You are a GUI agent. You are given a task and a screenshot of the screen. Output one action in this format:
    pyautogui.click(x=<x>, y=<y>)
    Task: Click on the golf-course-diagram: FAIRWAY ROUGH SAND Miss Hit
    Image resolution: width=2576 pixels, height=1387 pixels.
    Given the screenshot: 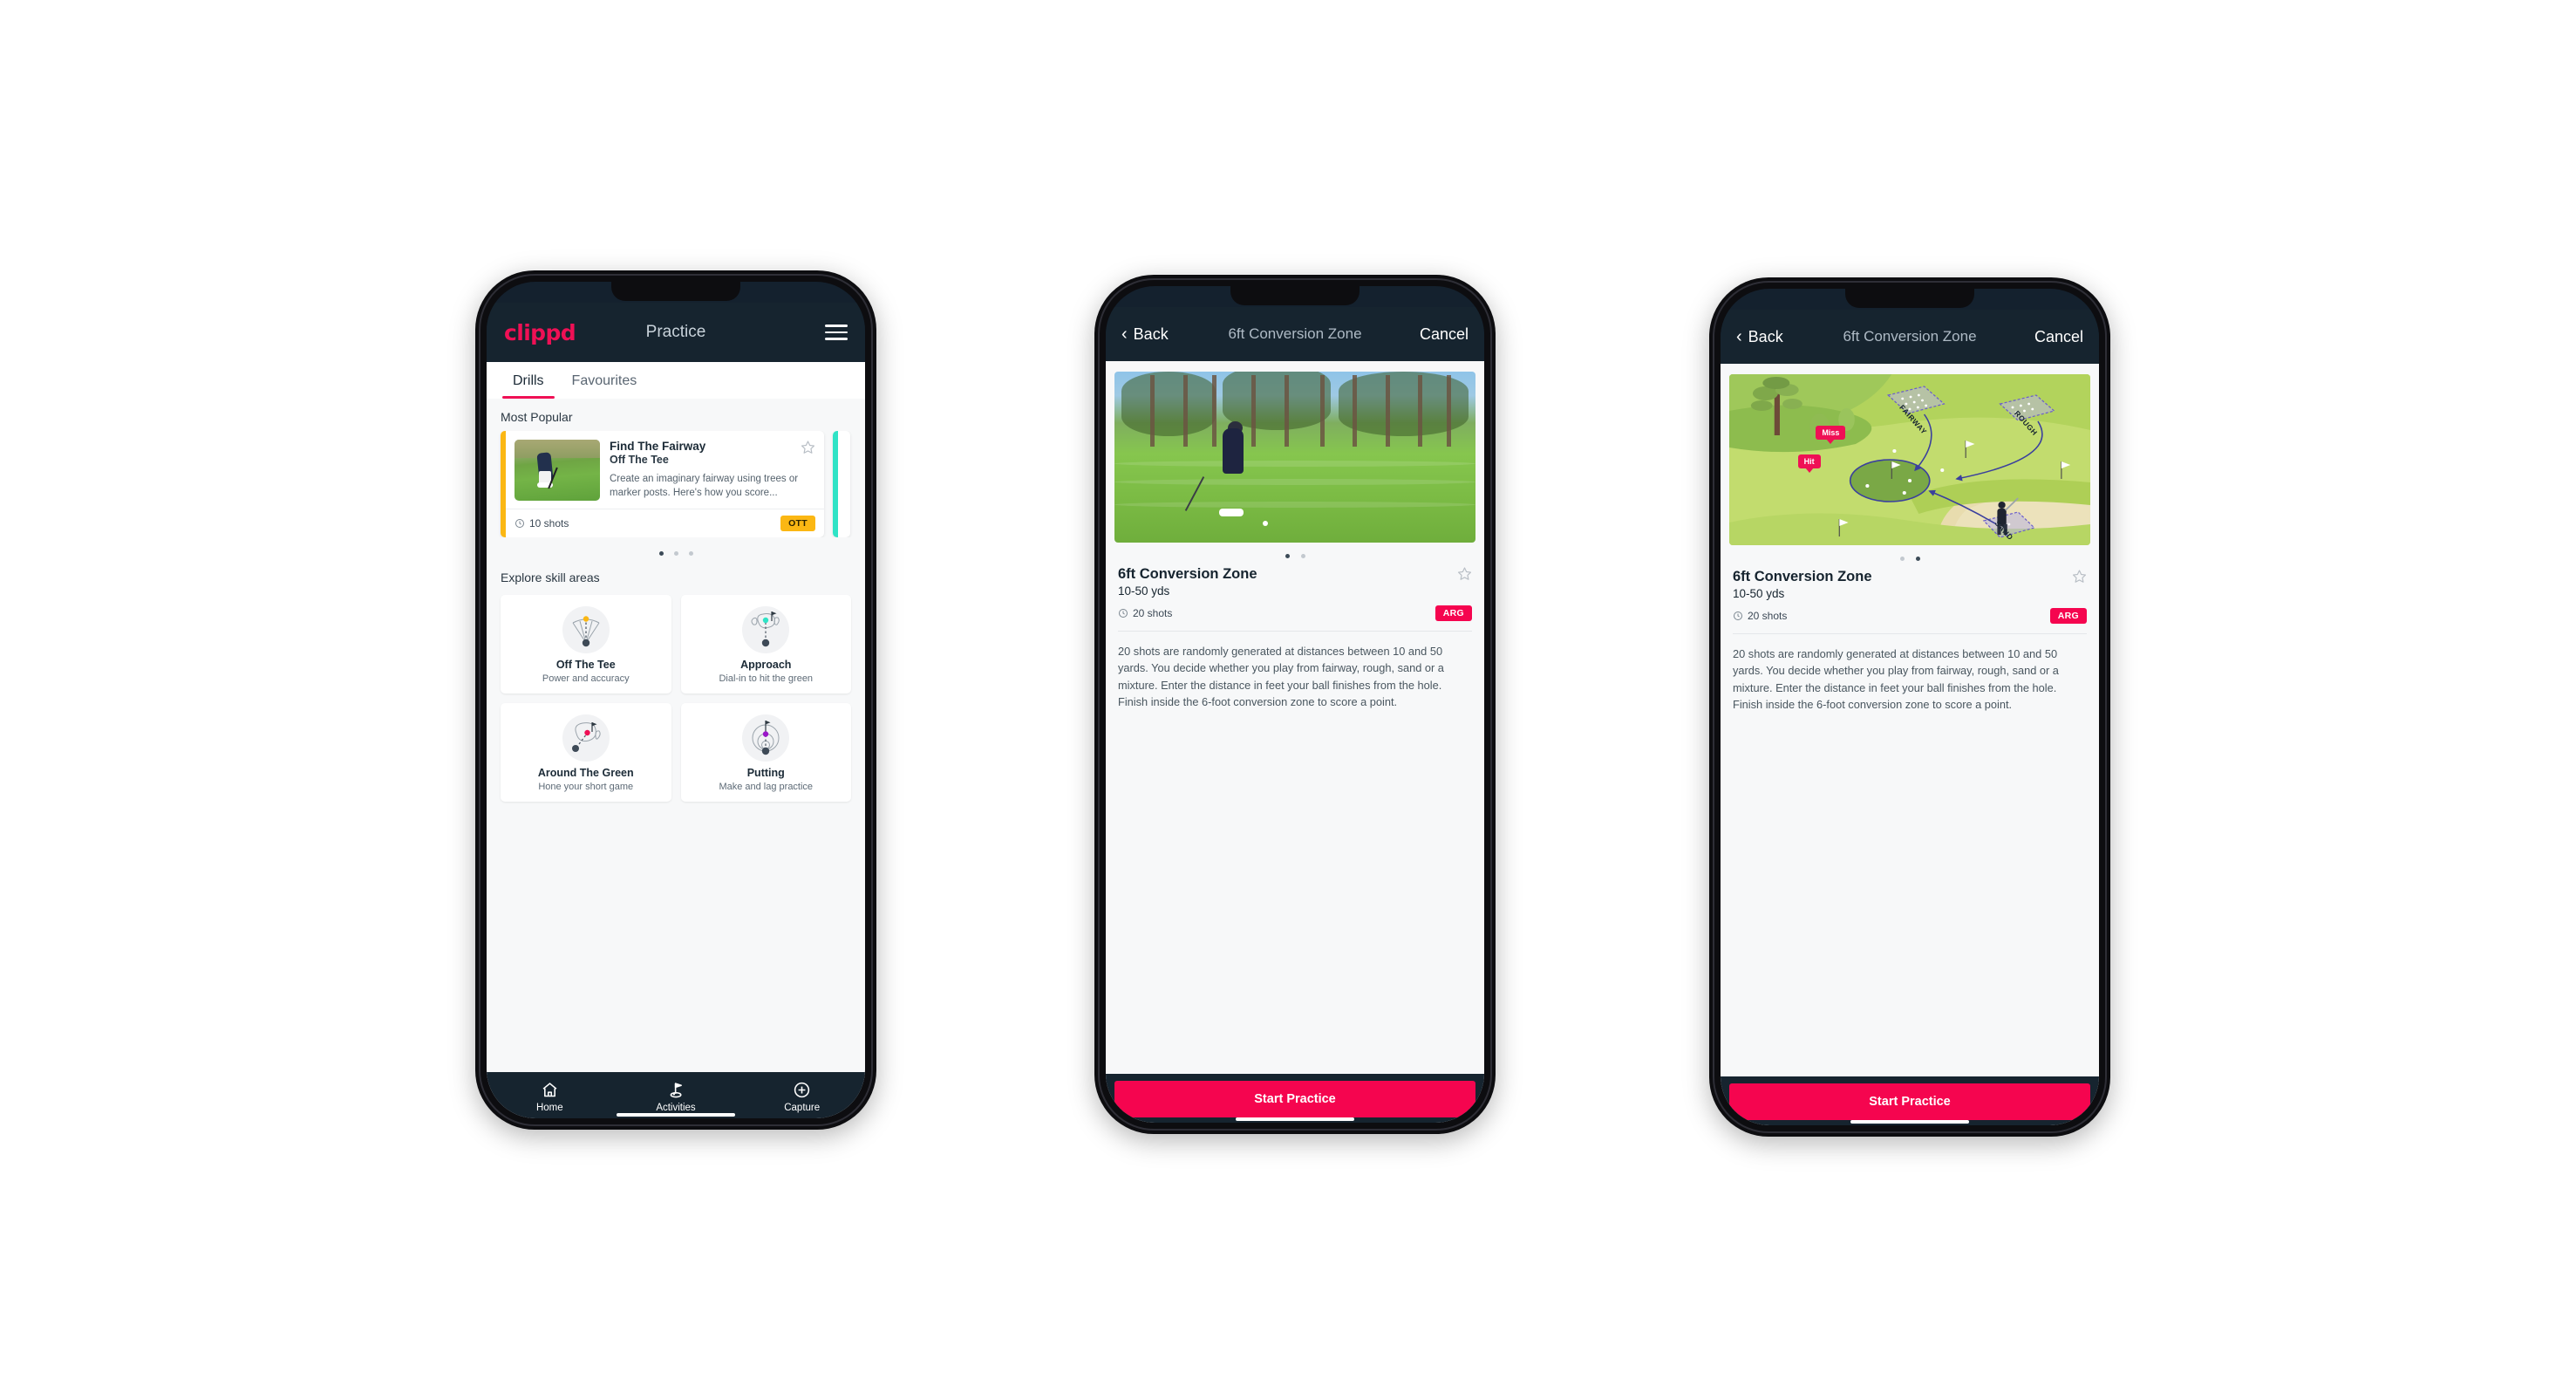 What is the action you would take?
    pyautogui.click(x=1909, y=459)
    